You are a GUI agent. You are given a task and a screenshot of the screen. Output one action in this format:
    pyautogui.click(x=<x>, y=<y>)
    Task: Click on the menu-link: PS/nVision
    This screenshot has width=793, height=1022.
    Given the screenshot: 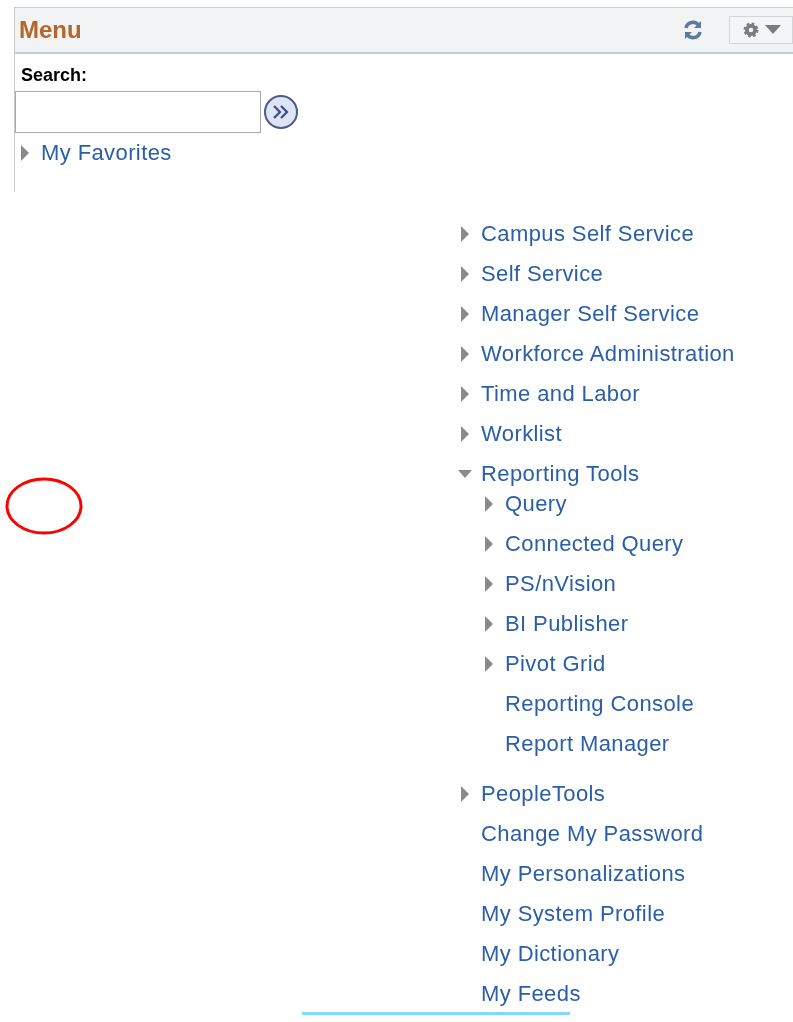 What is the action you would take?
    pyautogui.click(x=561, y=584)
    